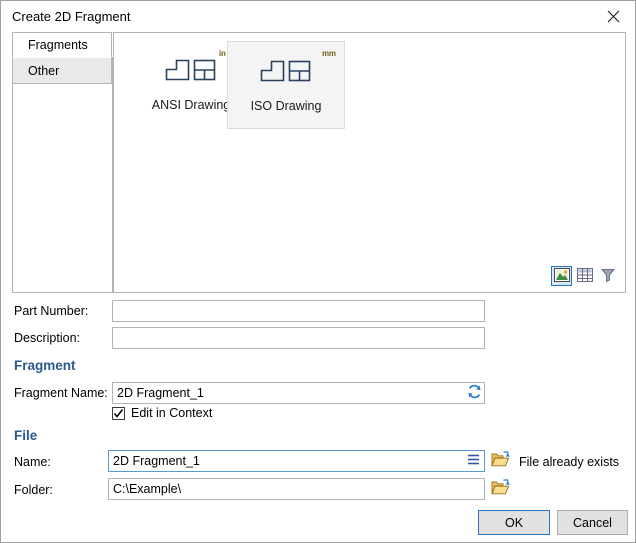 The height and width of the screenshot is (543, 636). What do you see at coordinates (329, 53) in the screenshot?
I see `gallery-item-iso-unit: mm` at bounding box center [329, 53].